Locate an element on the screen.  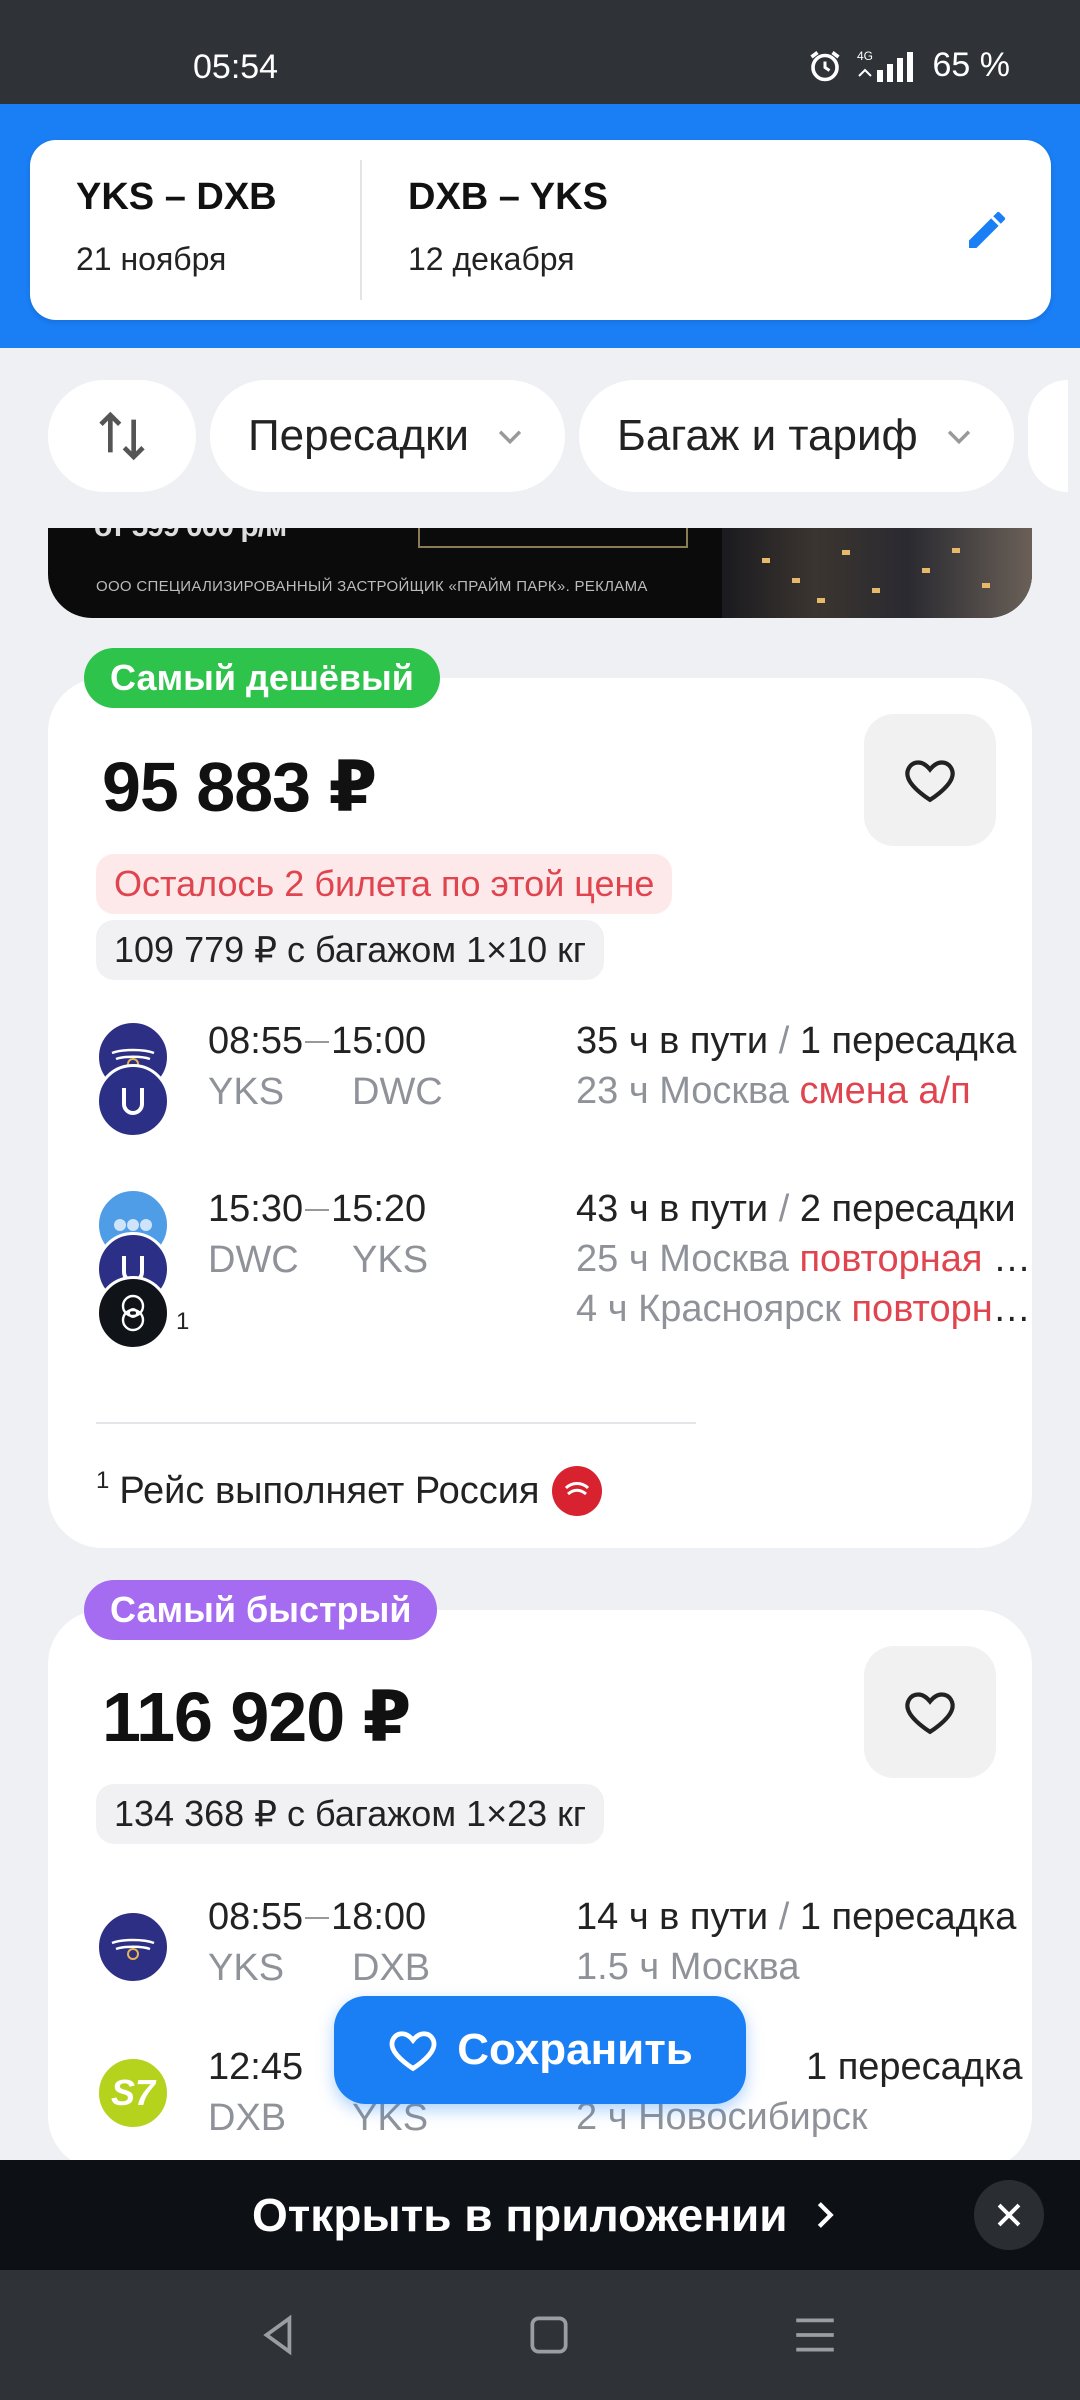
close-icon is located at coordinates (1009, 2215).